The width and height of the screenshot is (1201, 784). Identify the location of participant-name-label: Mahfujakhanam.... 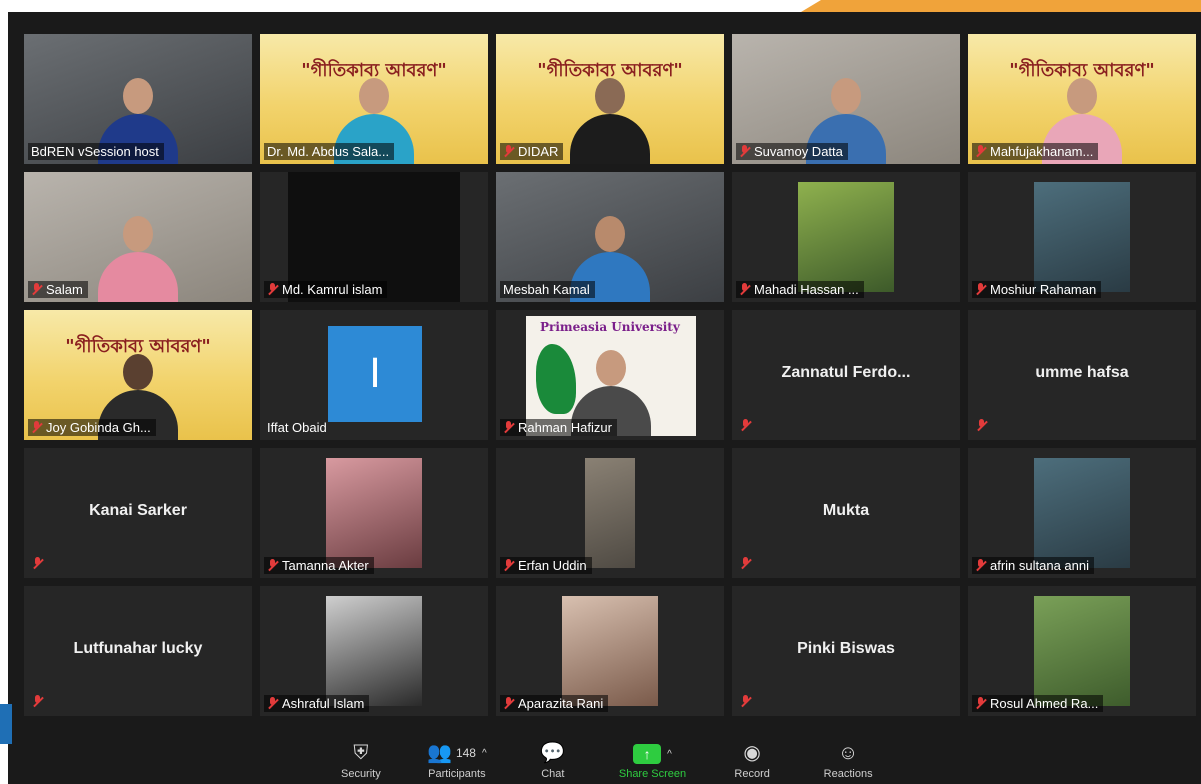
(1035, 151).